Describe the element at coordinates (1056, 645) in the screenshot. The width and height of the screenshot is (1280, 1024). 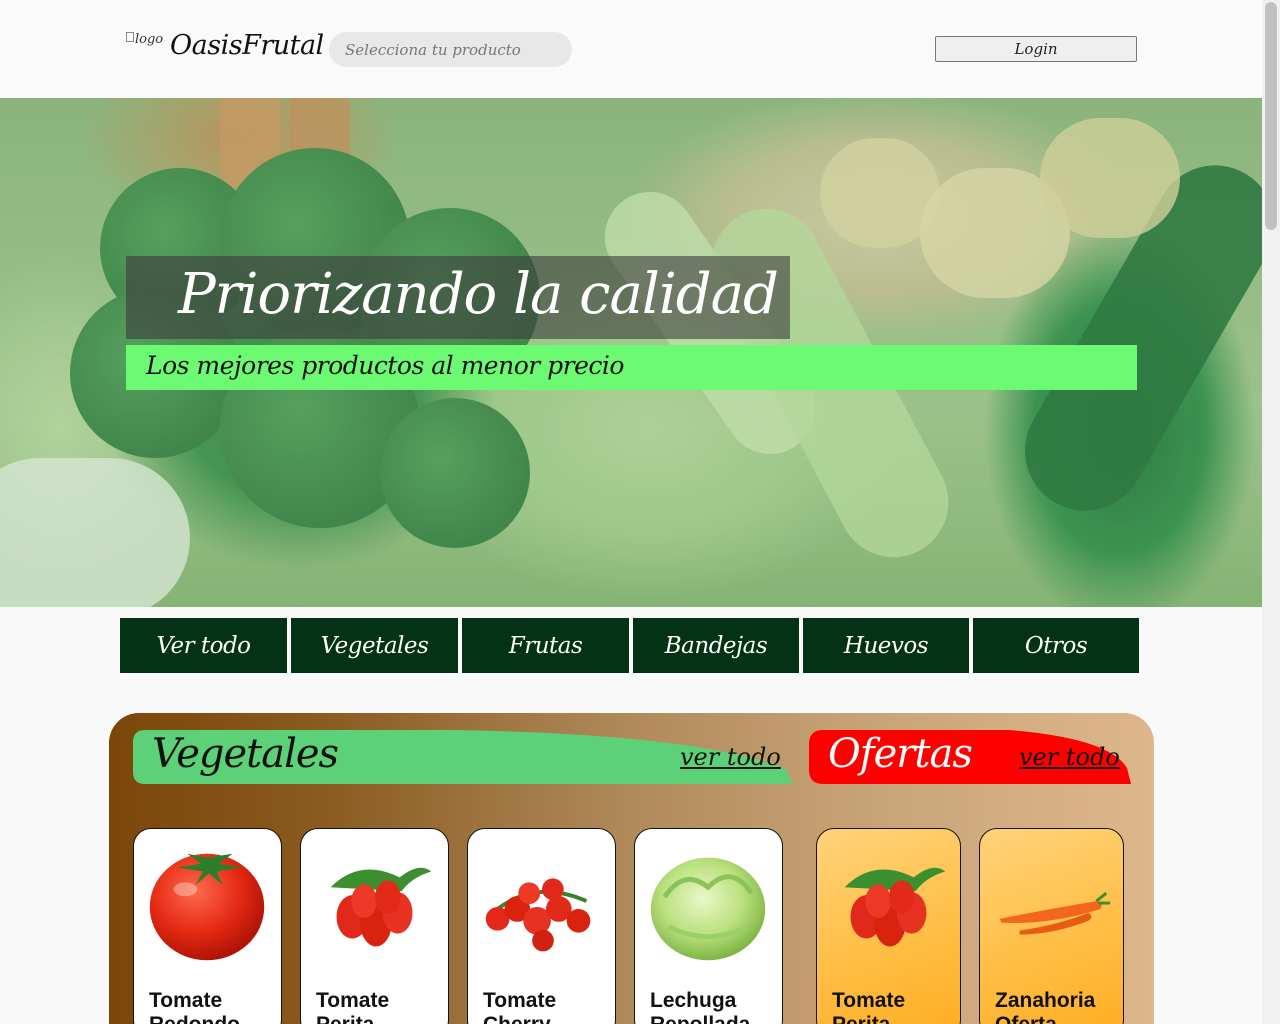
I see `category-otros: Otros` at that location.